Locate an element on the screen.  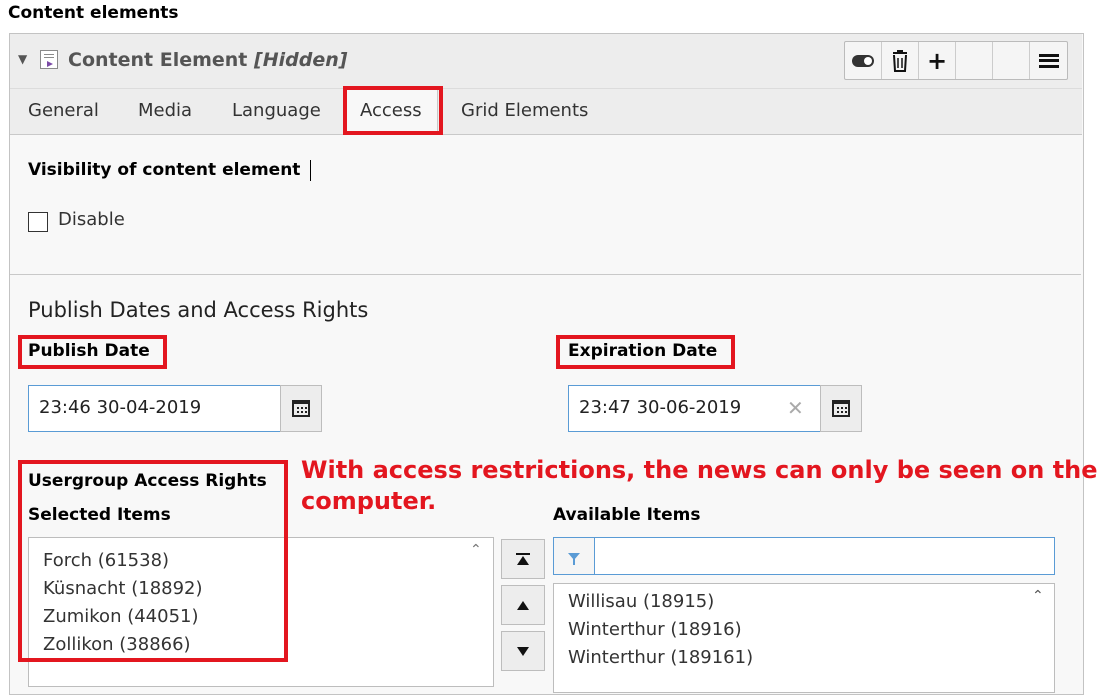
tab-language: Language is located at coordinates (276, 110).